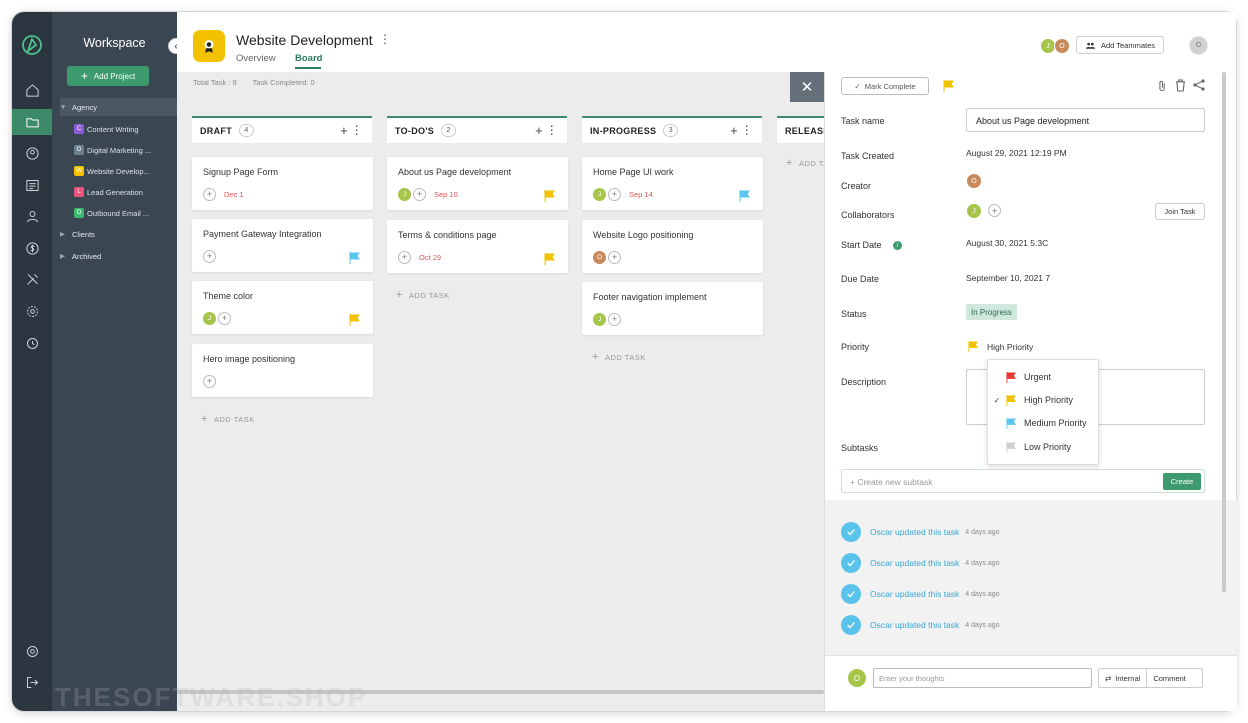 This screenshot has width=1248, height=723. Describe the element at coordinates (282, 370) in the screenshot. I see `task-card: Hero image positioning +` at that location.